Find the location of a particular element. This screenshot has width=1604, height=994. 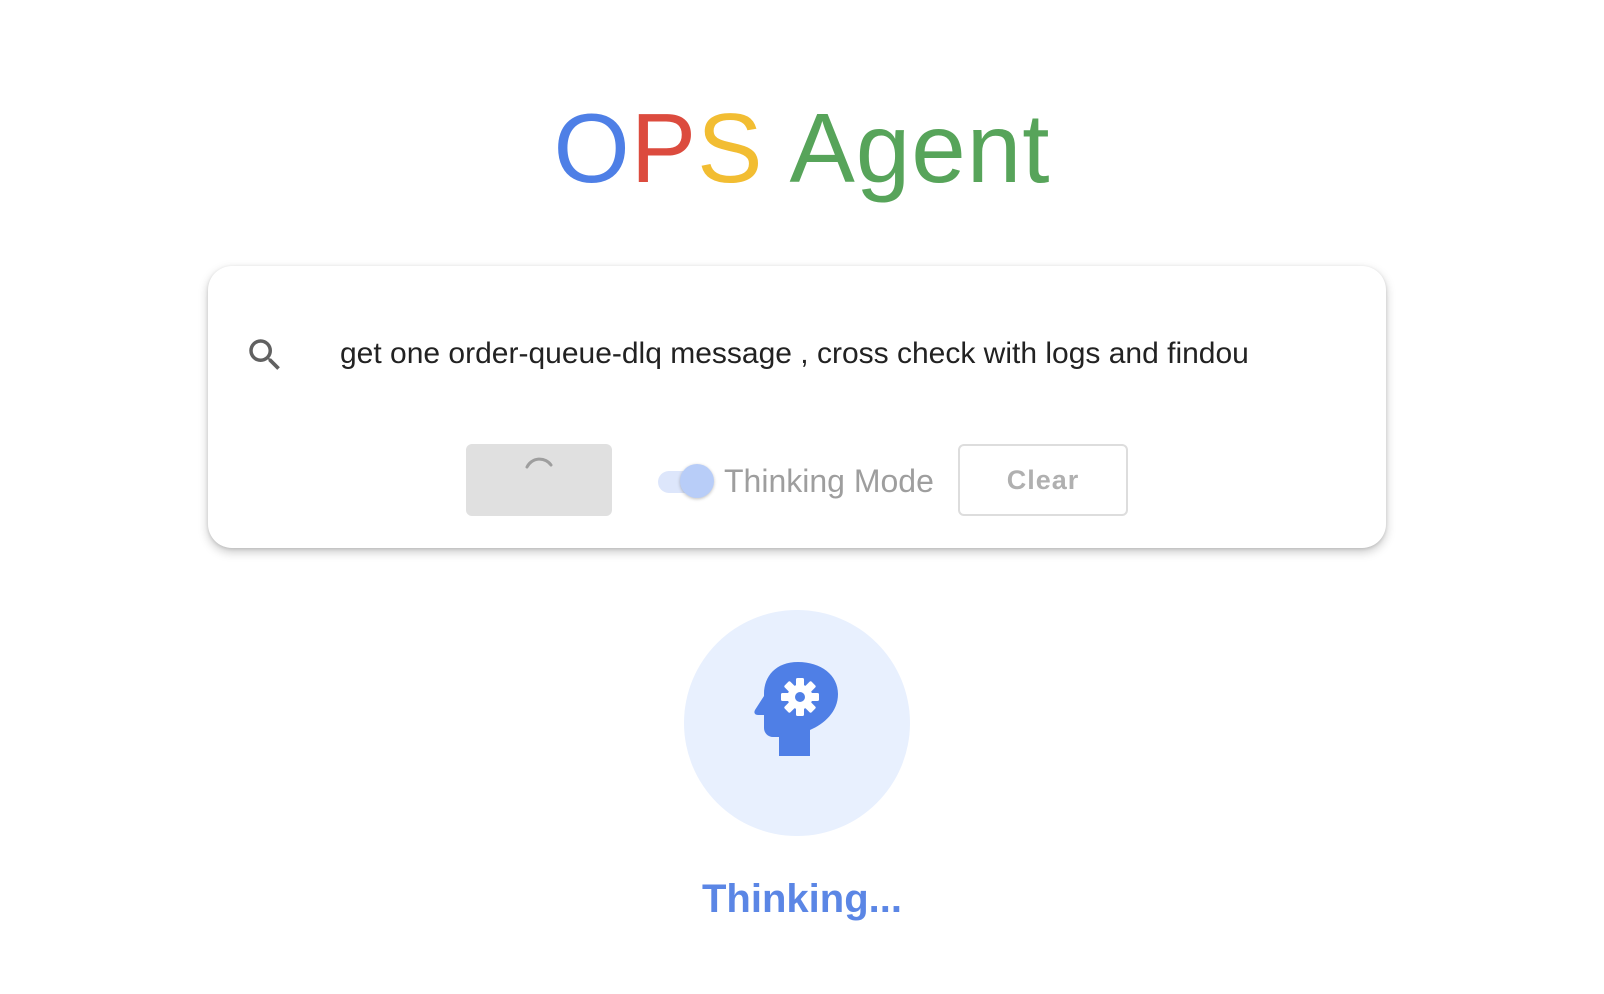

controls-row: Thinking Mode Clear is located at coordinates (797, 481).